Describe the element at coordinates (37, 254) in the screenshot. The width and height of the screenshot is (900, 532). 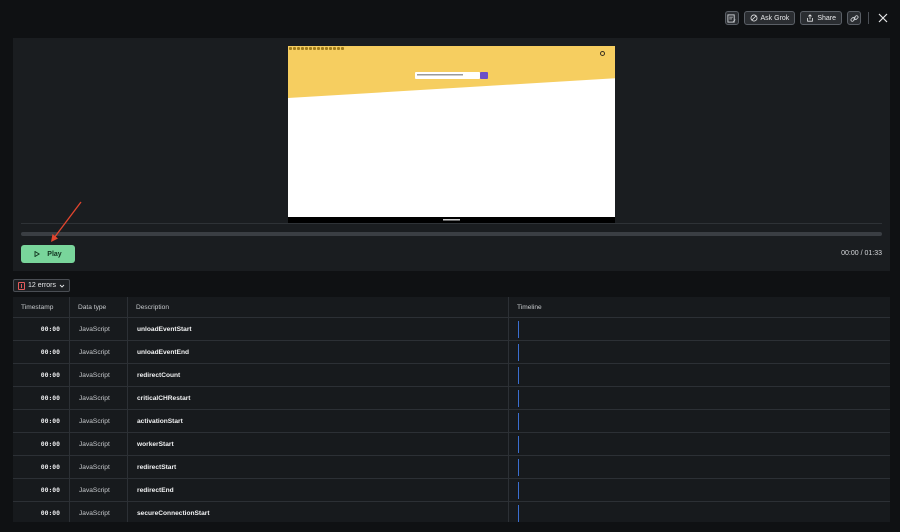
I see `play-icon` at that location.